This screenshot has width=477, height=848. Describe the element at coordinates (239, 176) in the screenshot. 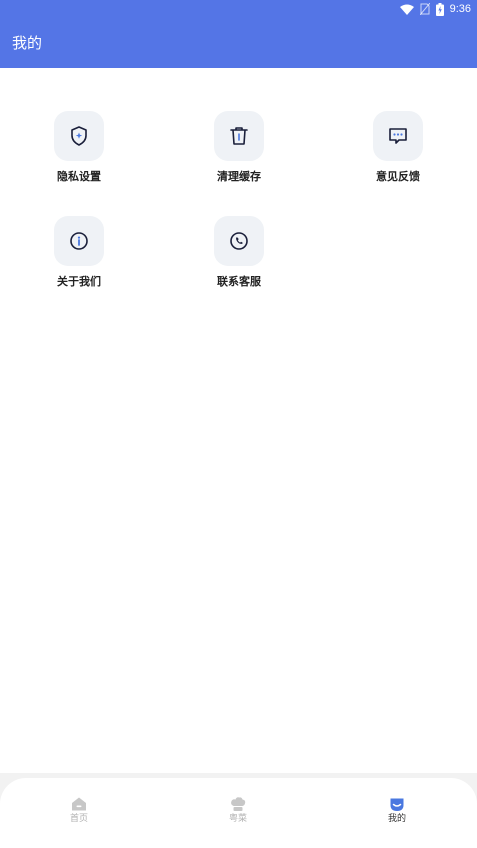

I see `menu-item-label: 清理缓存` at that location.